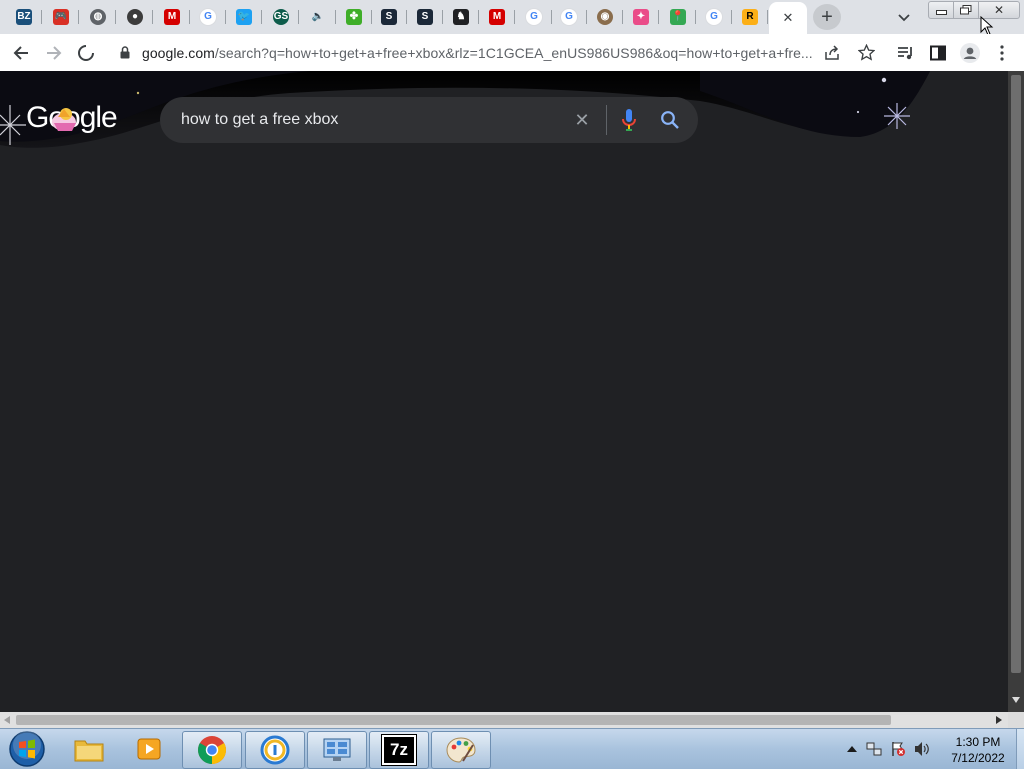 The width and height of the screenshot is (1024, 769). Describe the element at coordinates (337, 750) in the screenshot. I see `taskbar-control-panel` at that location.